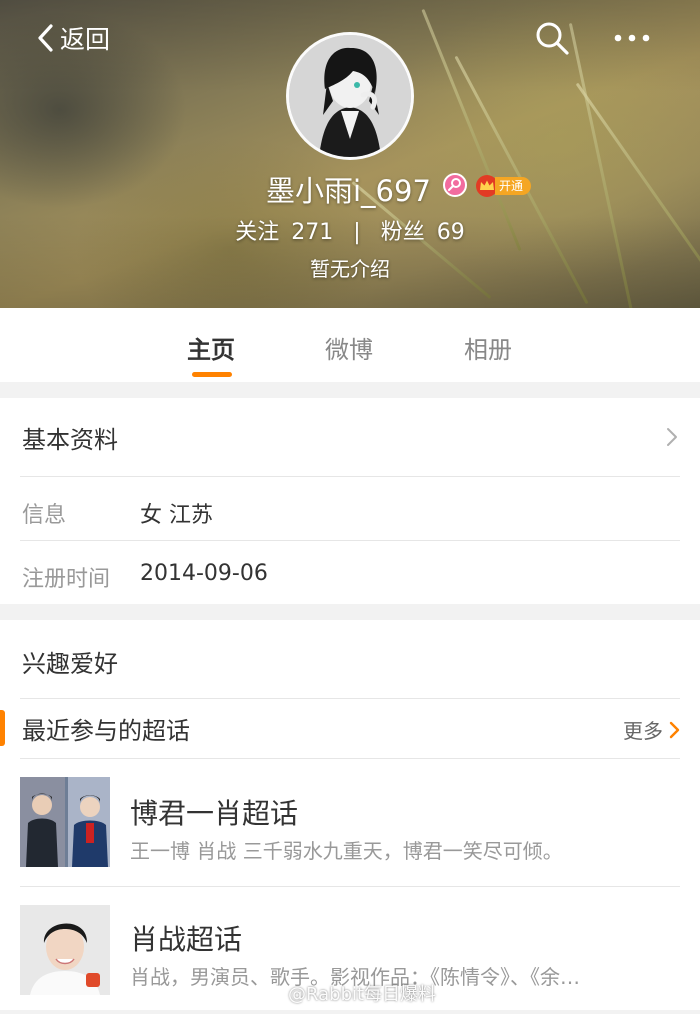  I want to click on back-button: 返回, so click(73, 38).